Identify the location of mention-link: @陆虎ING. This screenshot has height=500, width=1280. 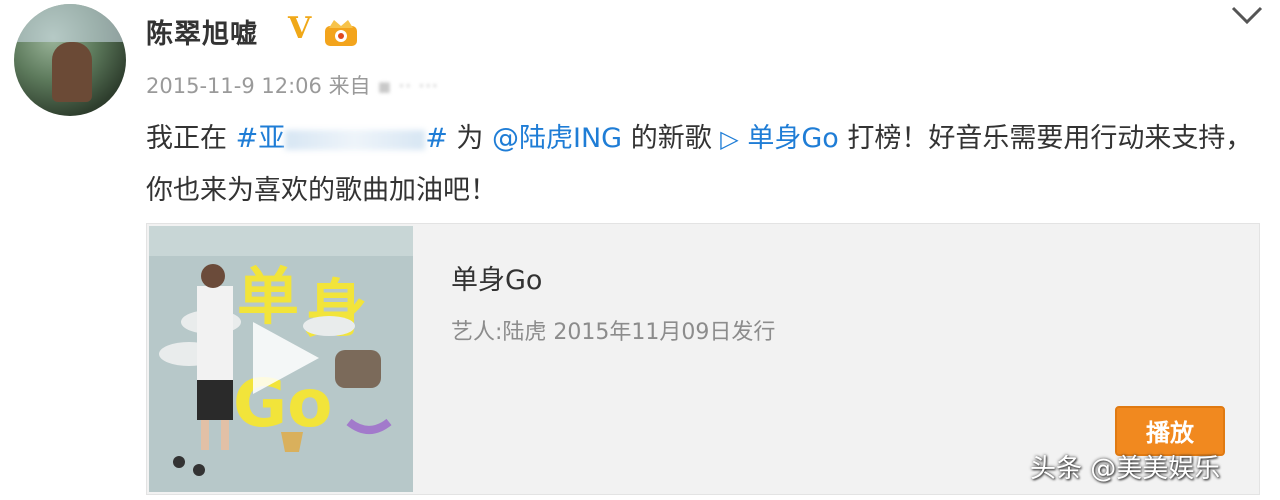
(557, 138).